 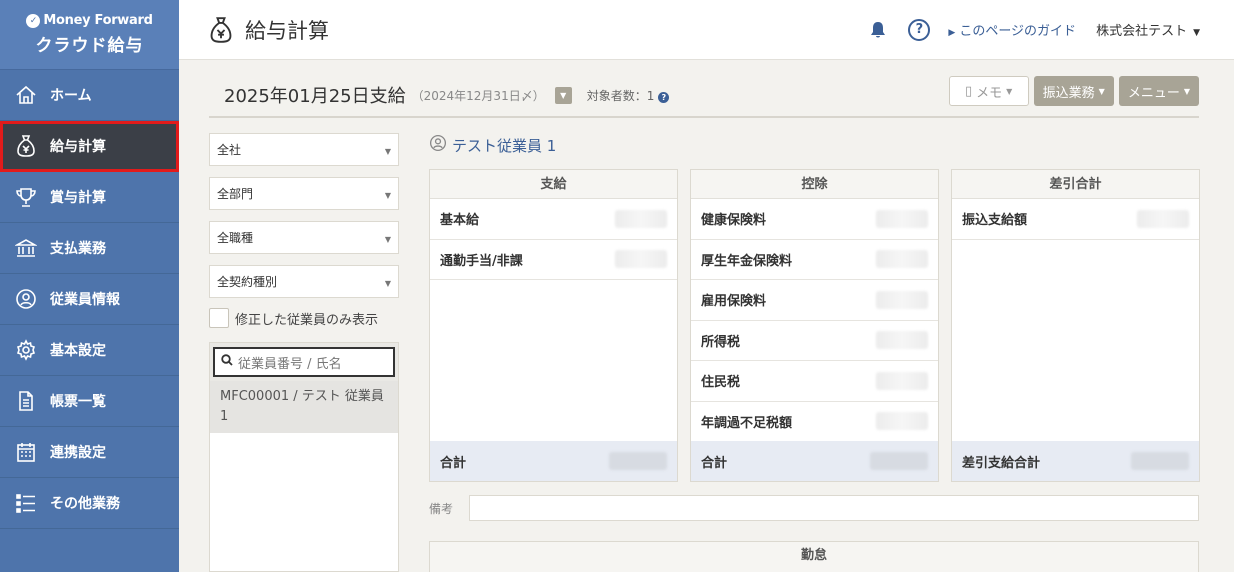 I want to click on payment-row: 基本給, so click(x=553, y=219).